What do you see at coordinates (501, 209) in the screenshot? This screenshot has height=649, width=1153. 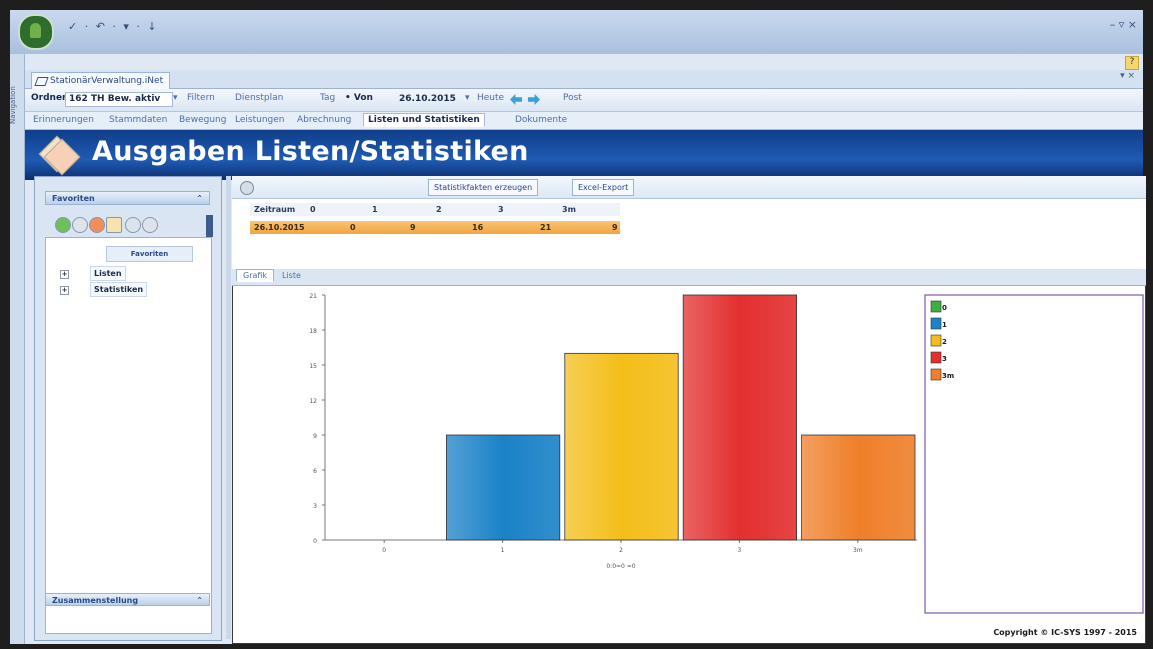 I see `table-header-cell: 3` at bounding box center [501, 209].